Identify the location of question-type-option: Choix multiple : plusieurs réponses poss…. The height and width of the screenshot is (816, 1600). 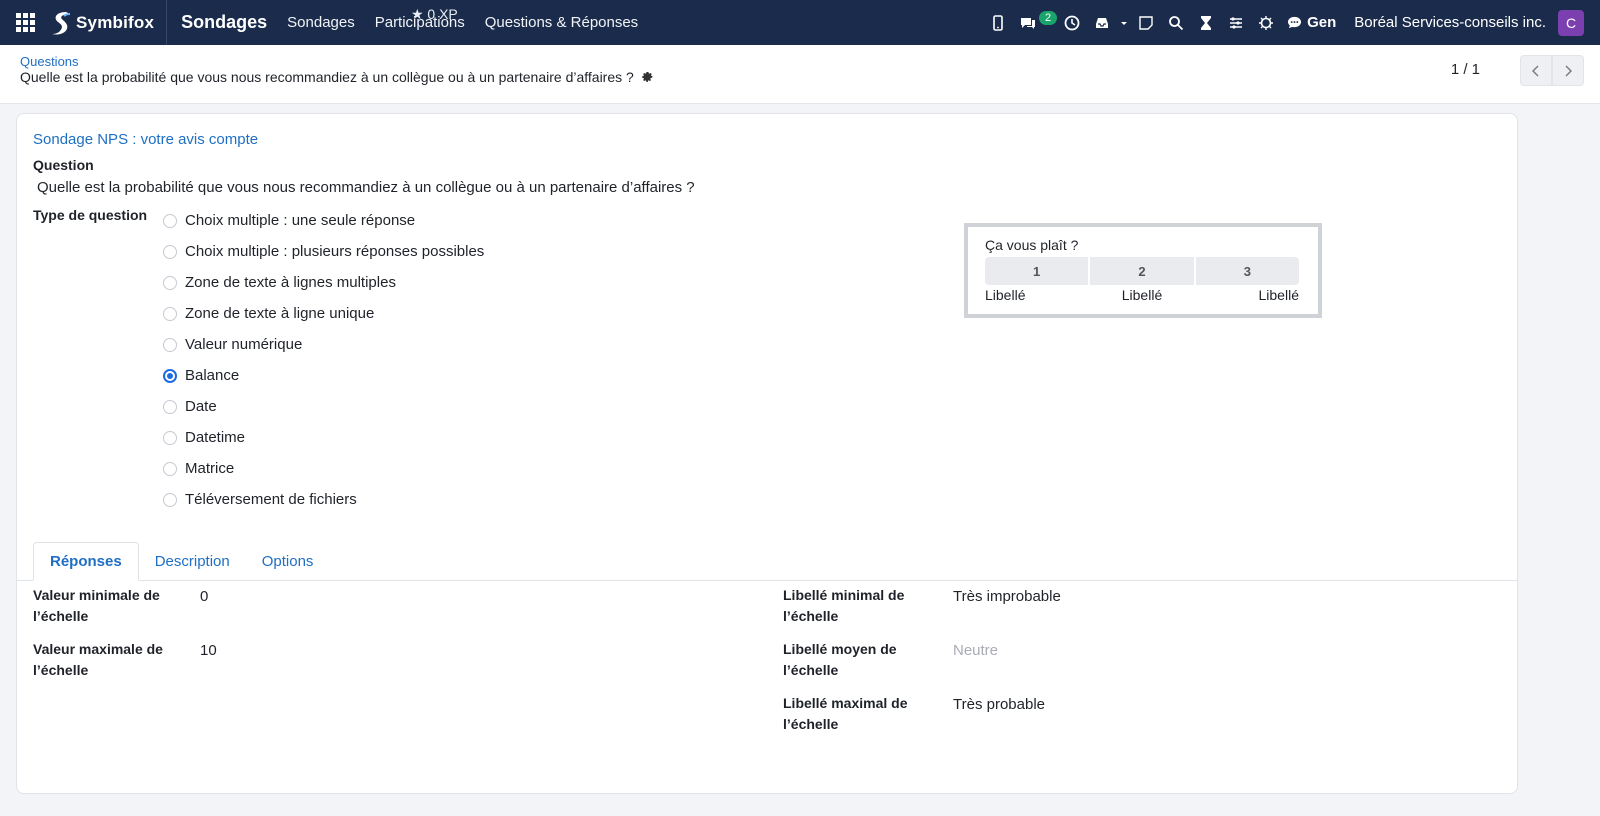
(323, 251).